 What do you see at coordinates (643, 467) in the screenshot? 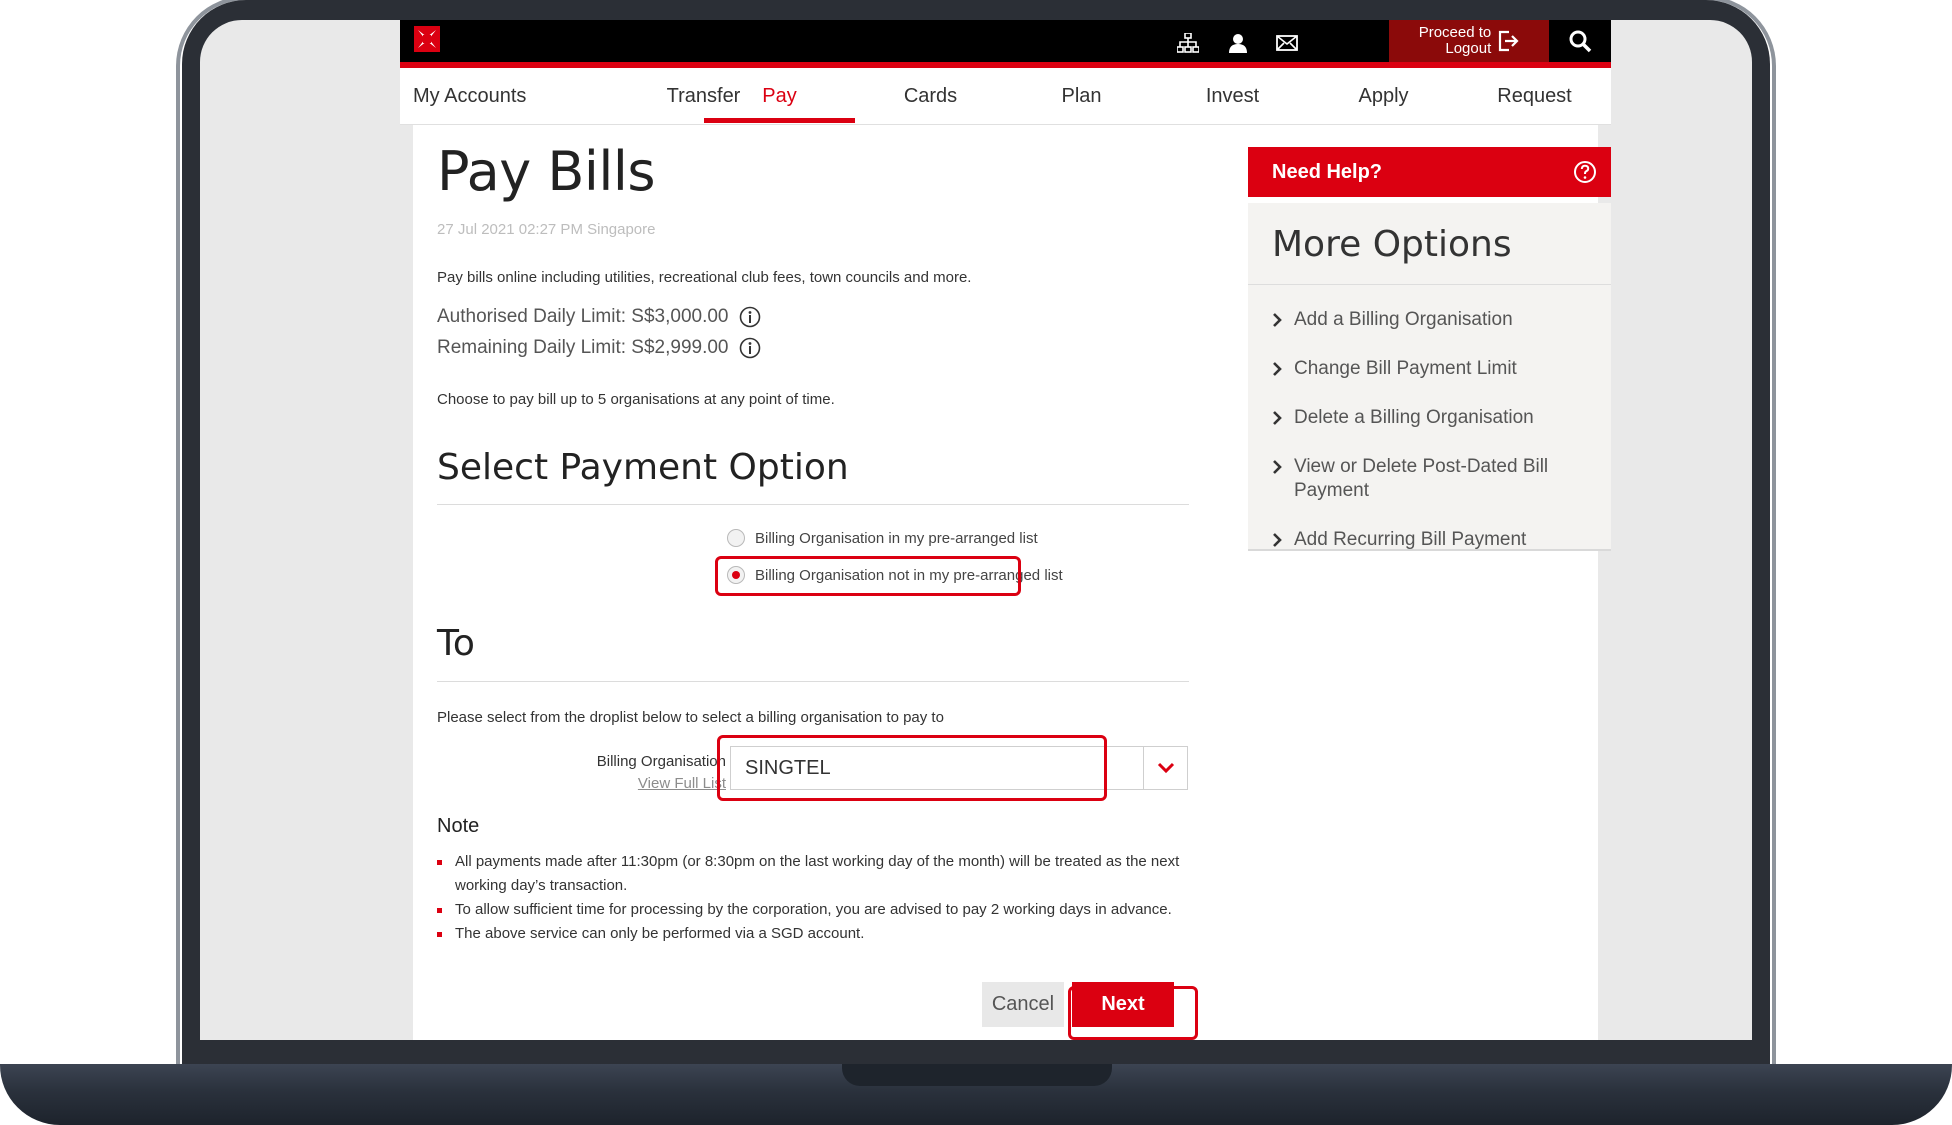
I see `payment-option-heading: Select Payment Option` at bounding box center [643, 467].